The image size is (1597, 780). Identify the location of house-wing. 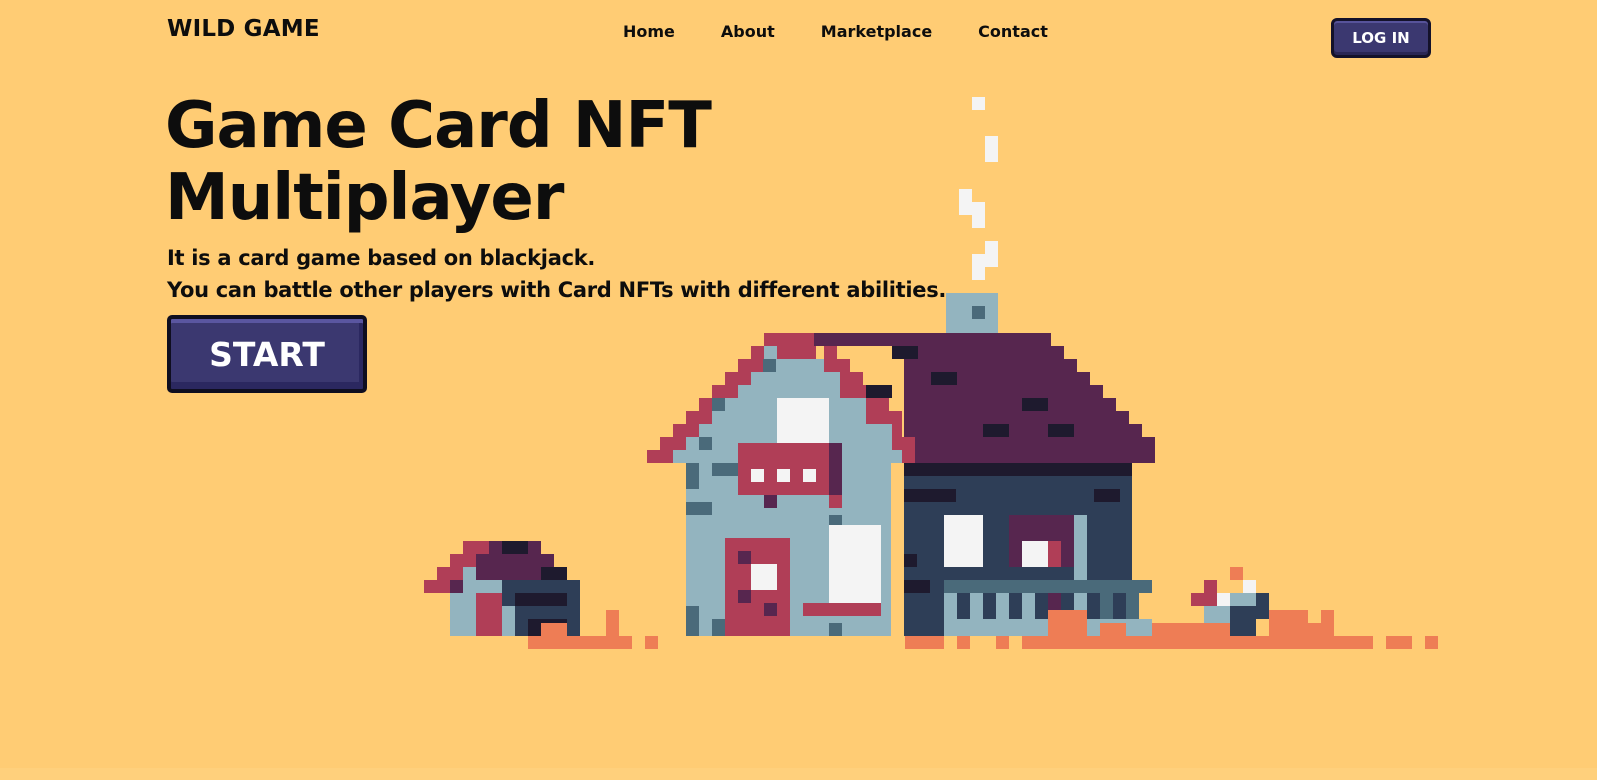
(1028, 549).